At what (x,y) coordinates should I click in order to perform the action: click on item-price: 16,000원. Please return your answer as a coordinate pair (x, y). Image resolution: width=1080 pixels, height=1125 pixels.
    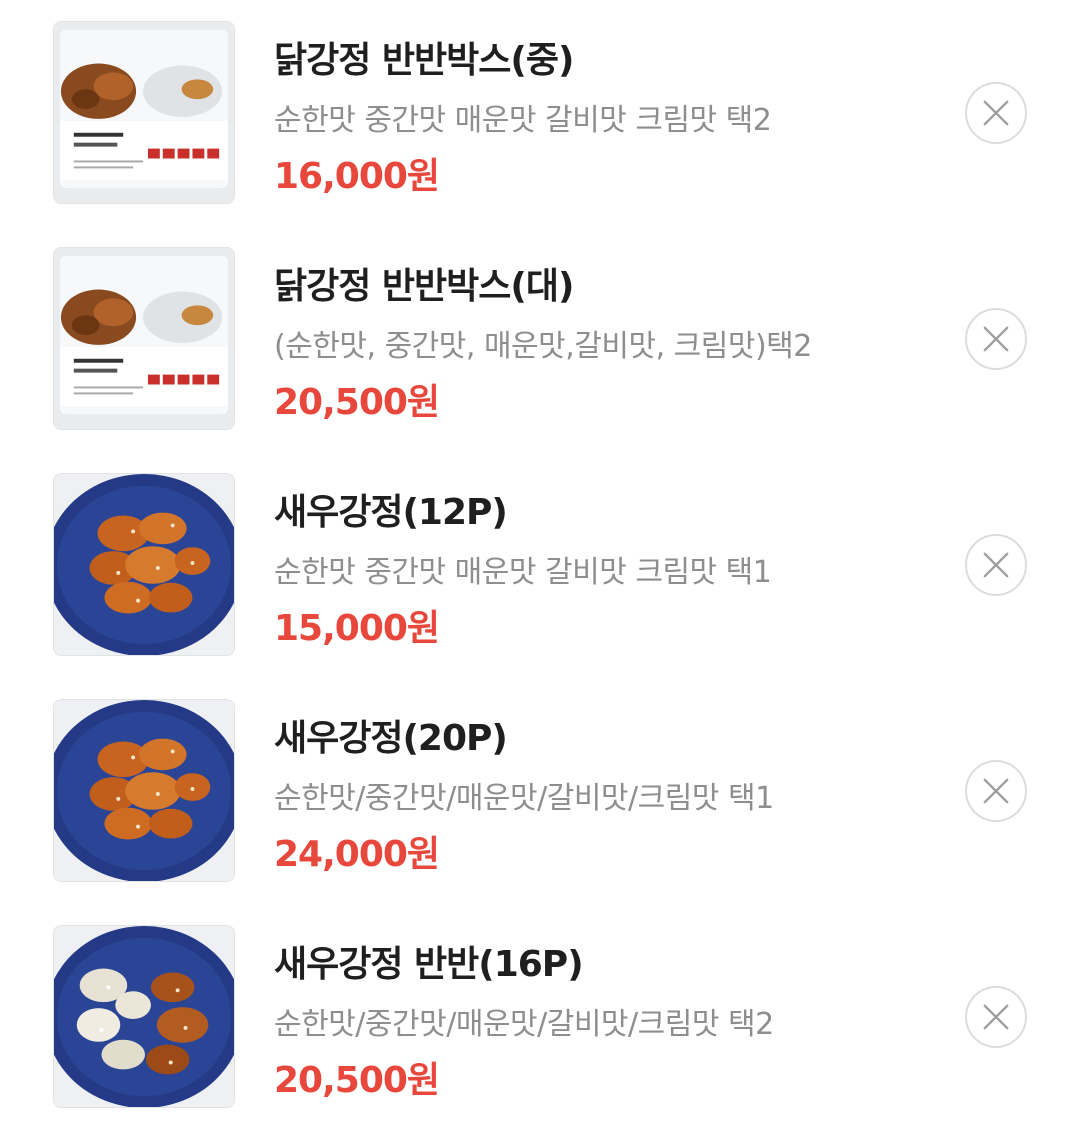
    Looking at the image, I should click on (357, 176).